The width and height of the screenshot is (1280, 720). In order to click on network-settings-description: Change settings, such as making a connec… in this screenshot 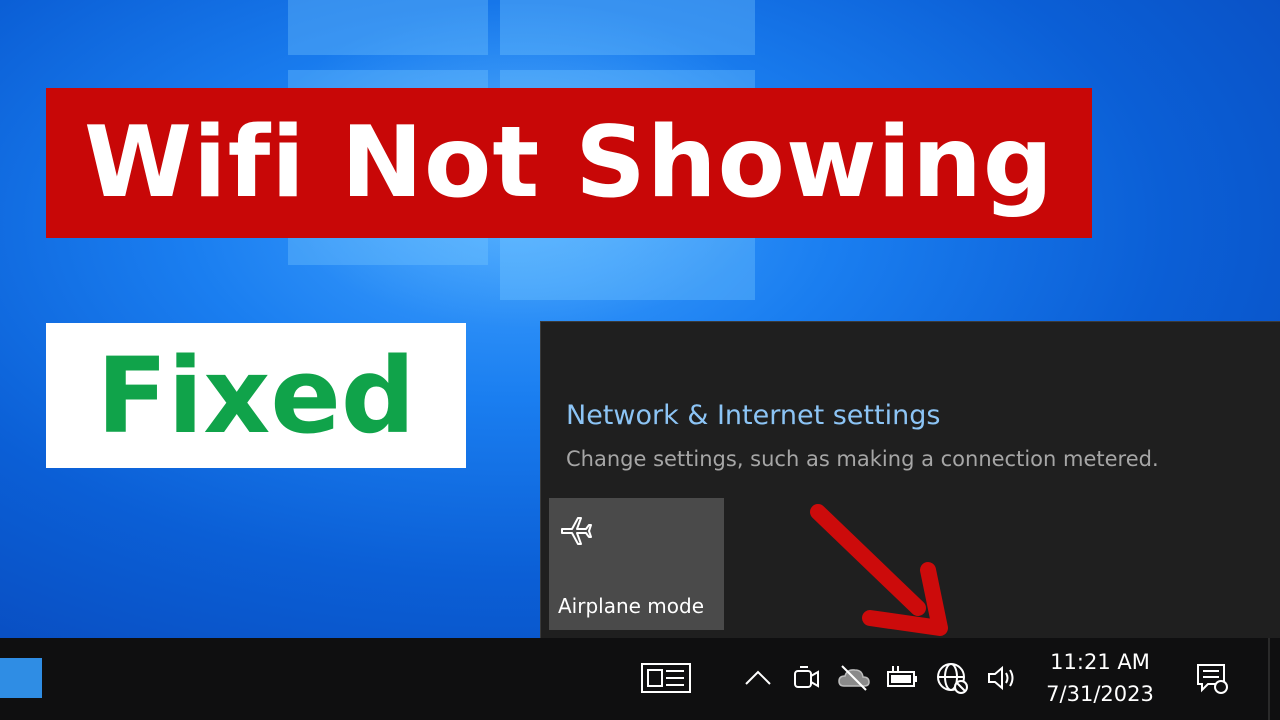, I will do `click(862, 459)`.